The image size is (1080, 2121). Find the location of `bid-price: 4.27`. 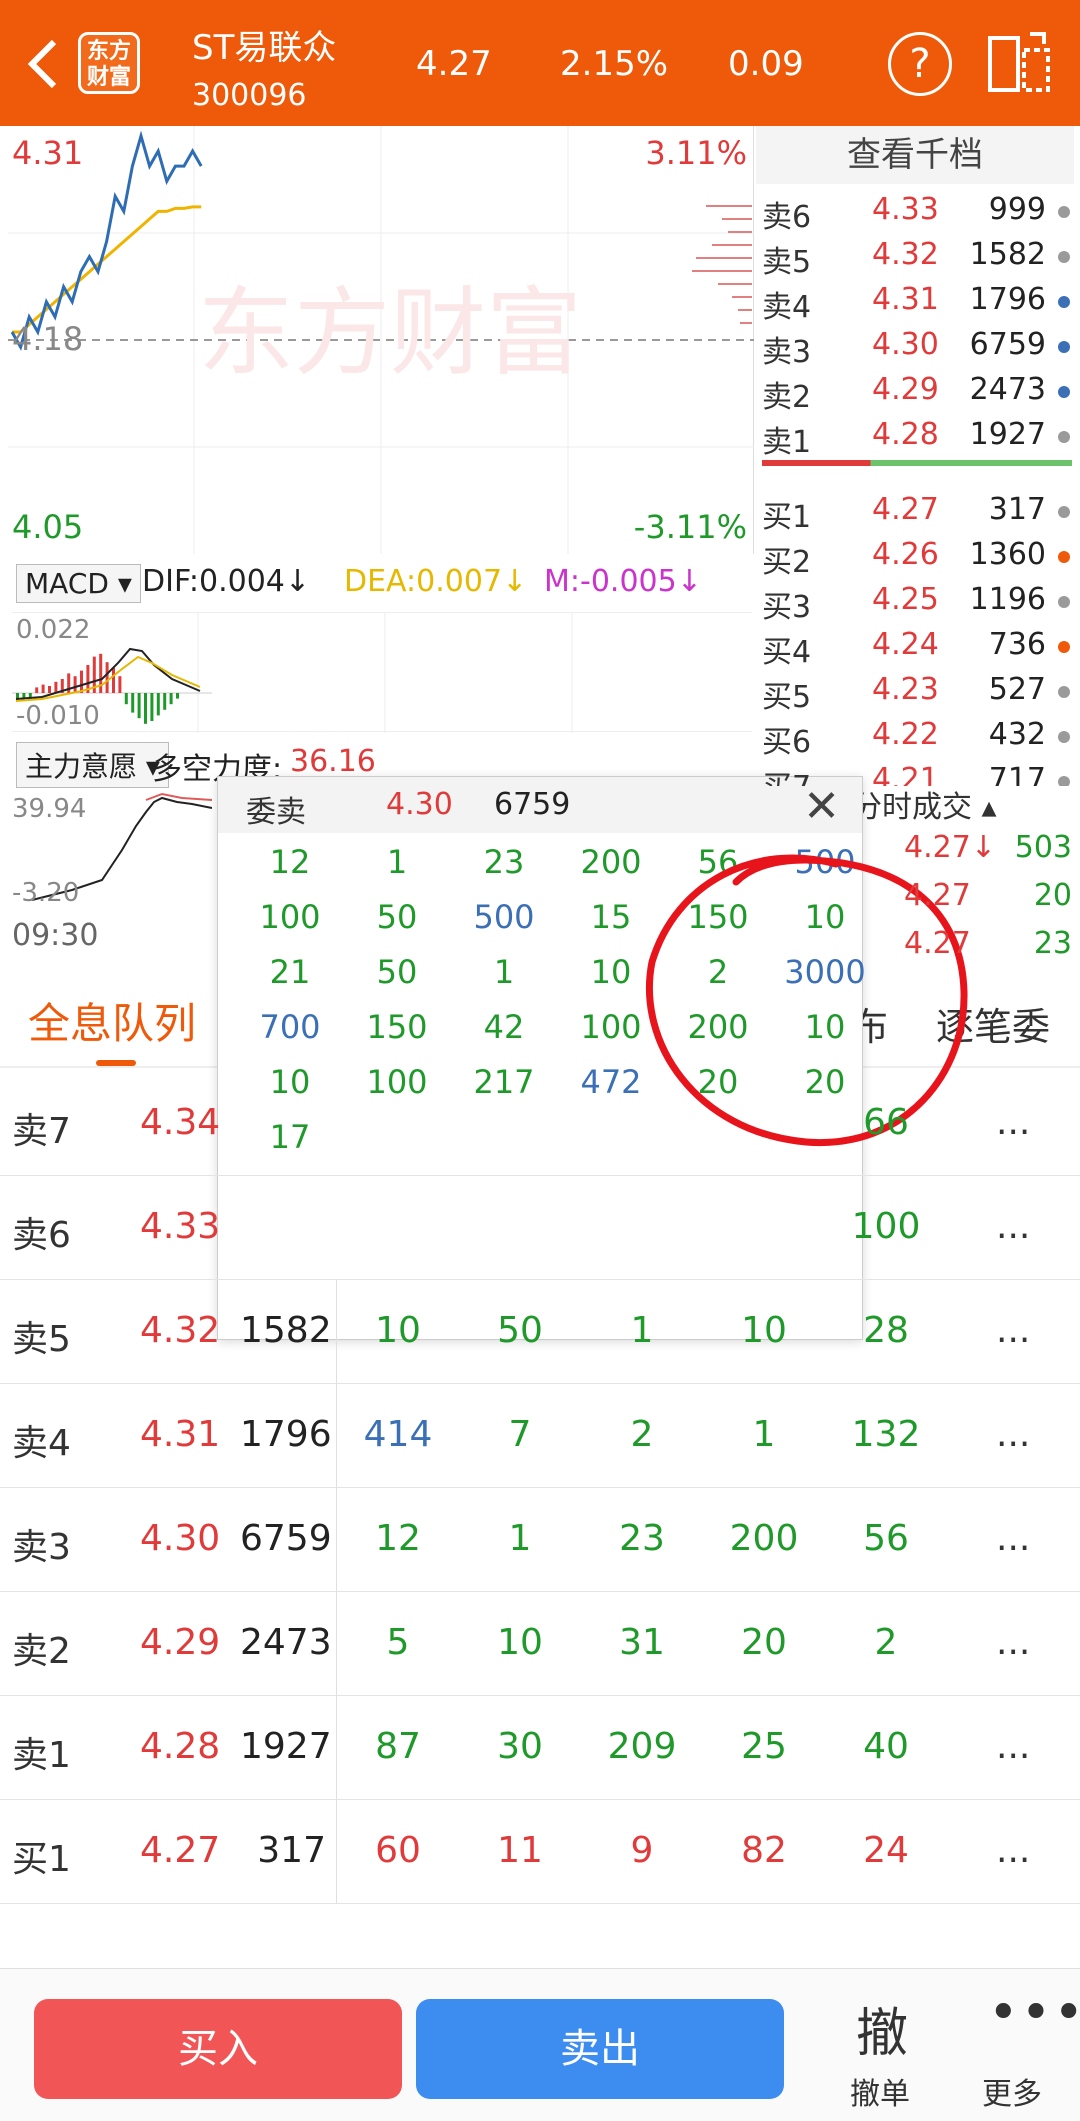

bid-price: 4.27 is located at coordinates (905, 509).